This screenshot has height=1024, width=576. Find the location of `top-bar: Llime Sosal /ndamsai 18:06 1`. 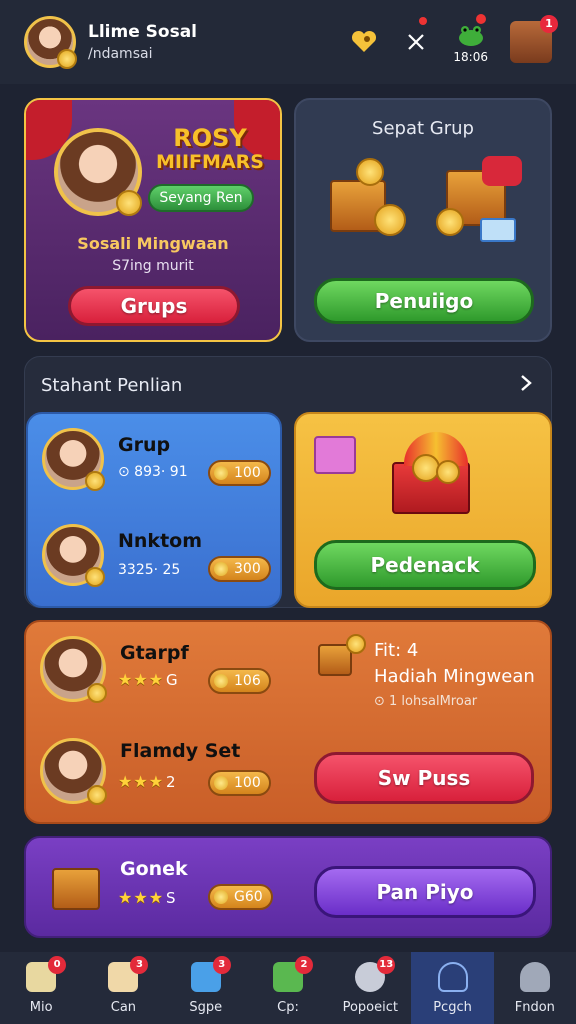

top-bar: Llime Sosal /ndamsai 18:06 1 is located at coordinates (288, 42).